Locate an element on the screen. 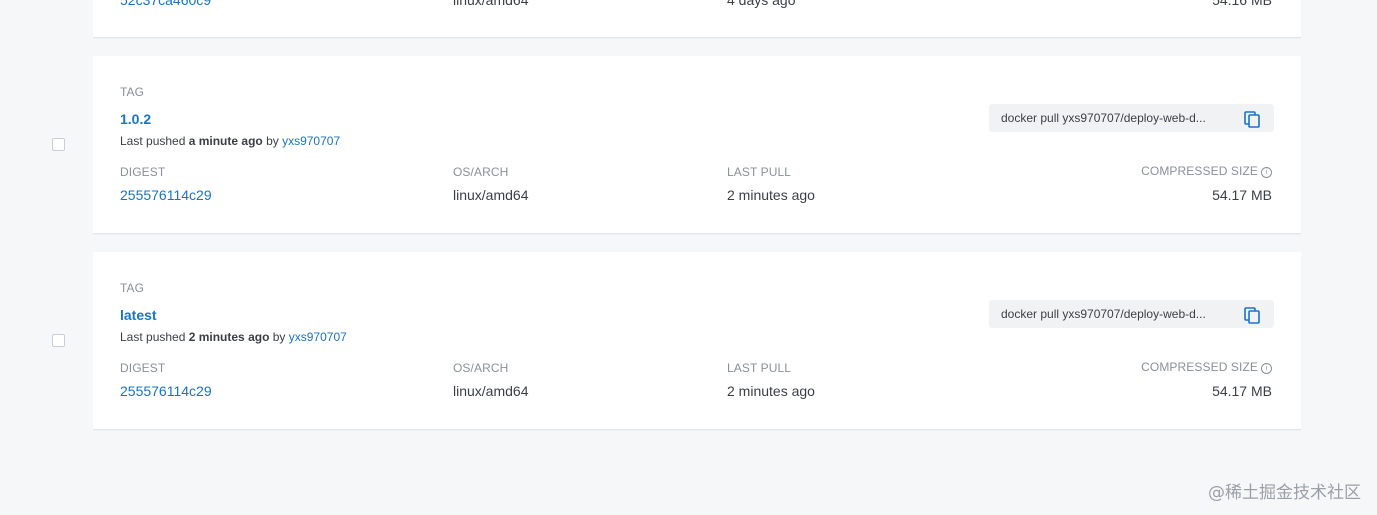  digest-link: 52c37ca460c9 is located at coordinates (165, 4).